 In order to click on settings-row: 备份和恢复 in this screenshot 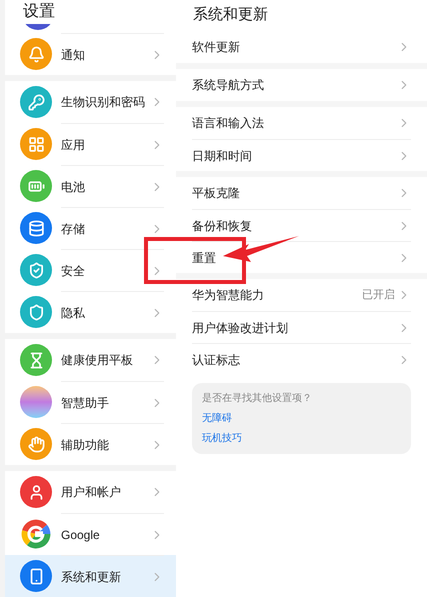, I will do `click(301, 225)`.